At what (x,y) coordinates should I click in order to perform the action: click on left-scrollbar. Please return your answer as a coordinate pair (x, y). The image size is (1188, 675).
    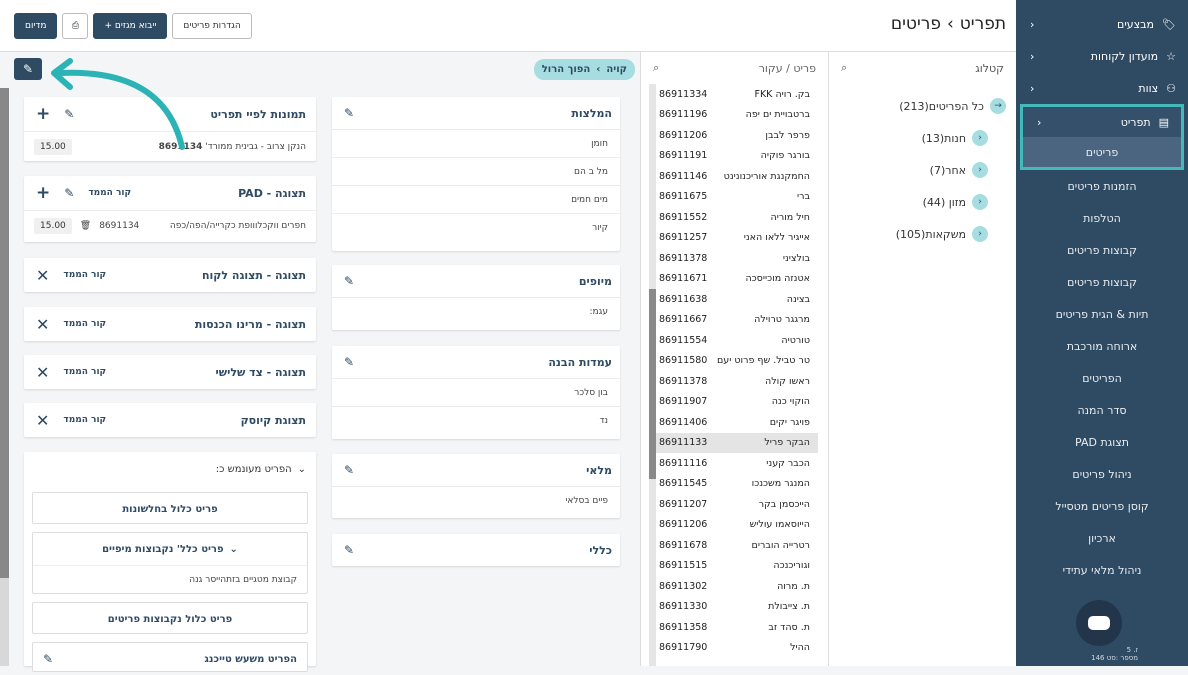
    Looking at the image, I should click on (4, 377).